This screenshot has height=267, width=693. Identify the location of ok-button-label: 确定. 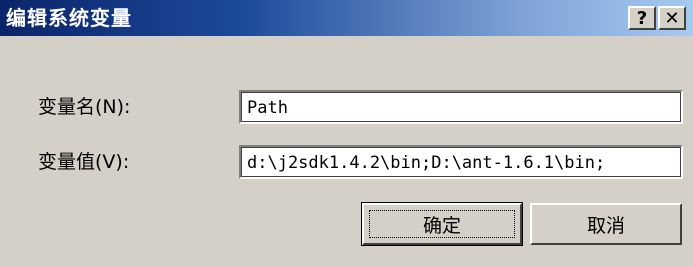
(441, 225).